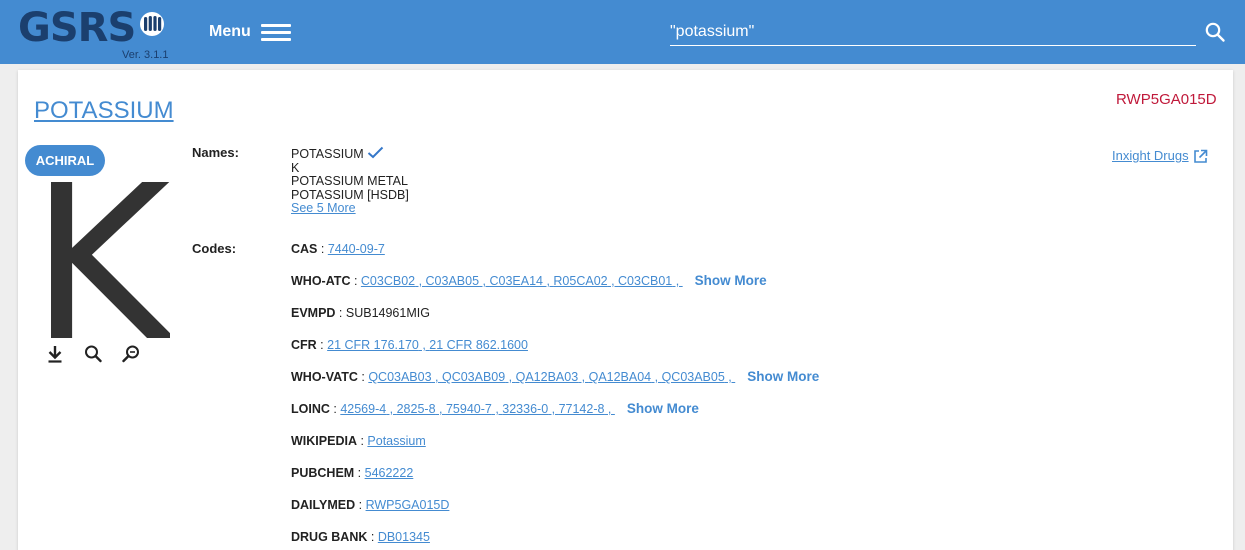  Describe the element at coordinates (1200, 156) in the screenshot. I see `external-link-icon` at that location.